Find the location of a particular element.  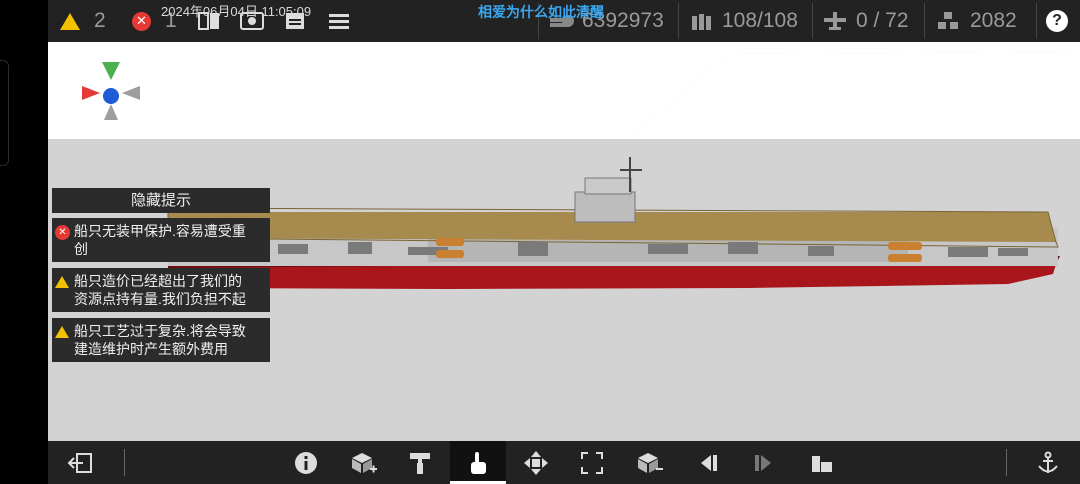

scale-button is located at coordinates (592, 462).